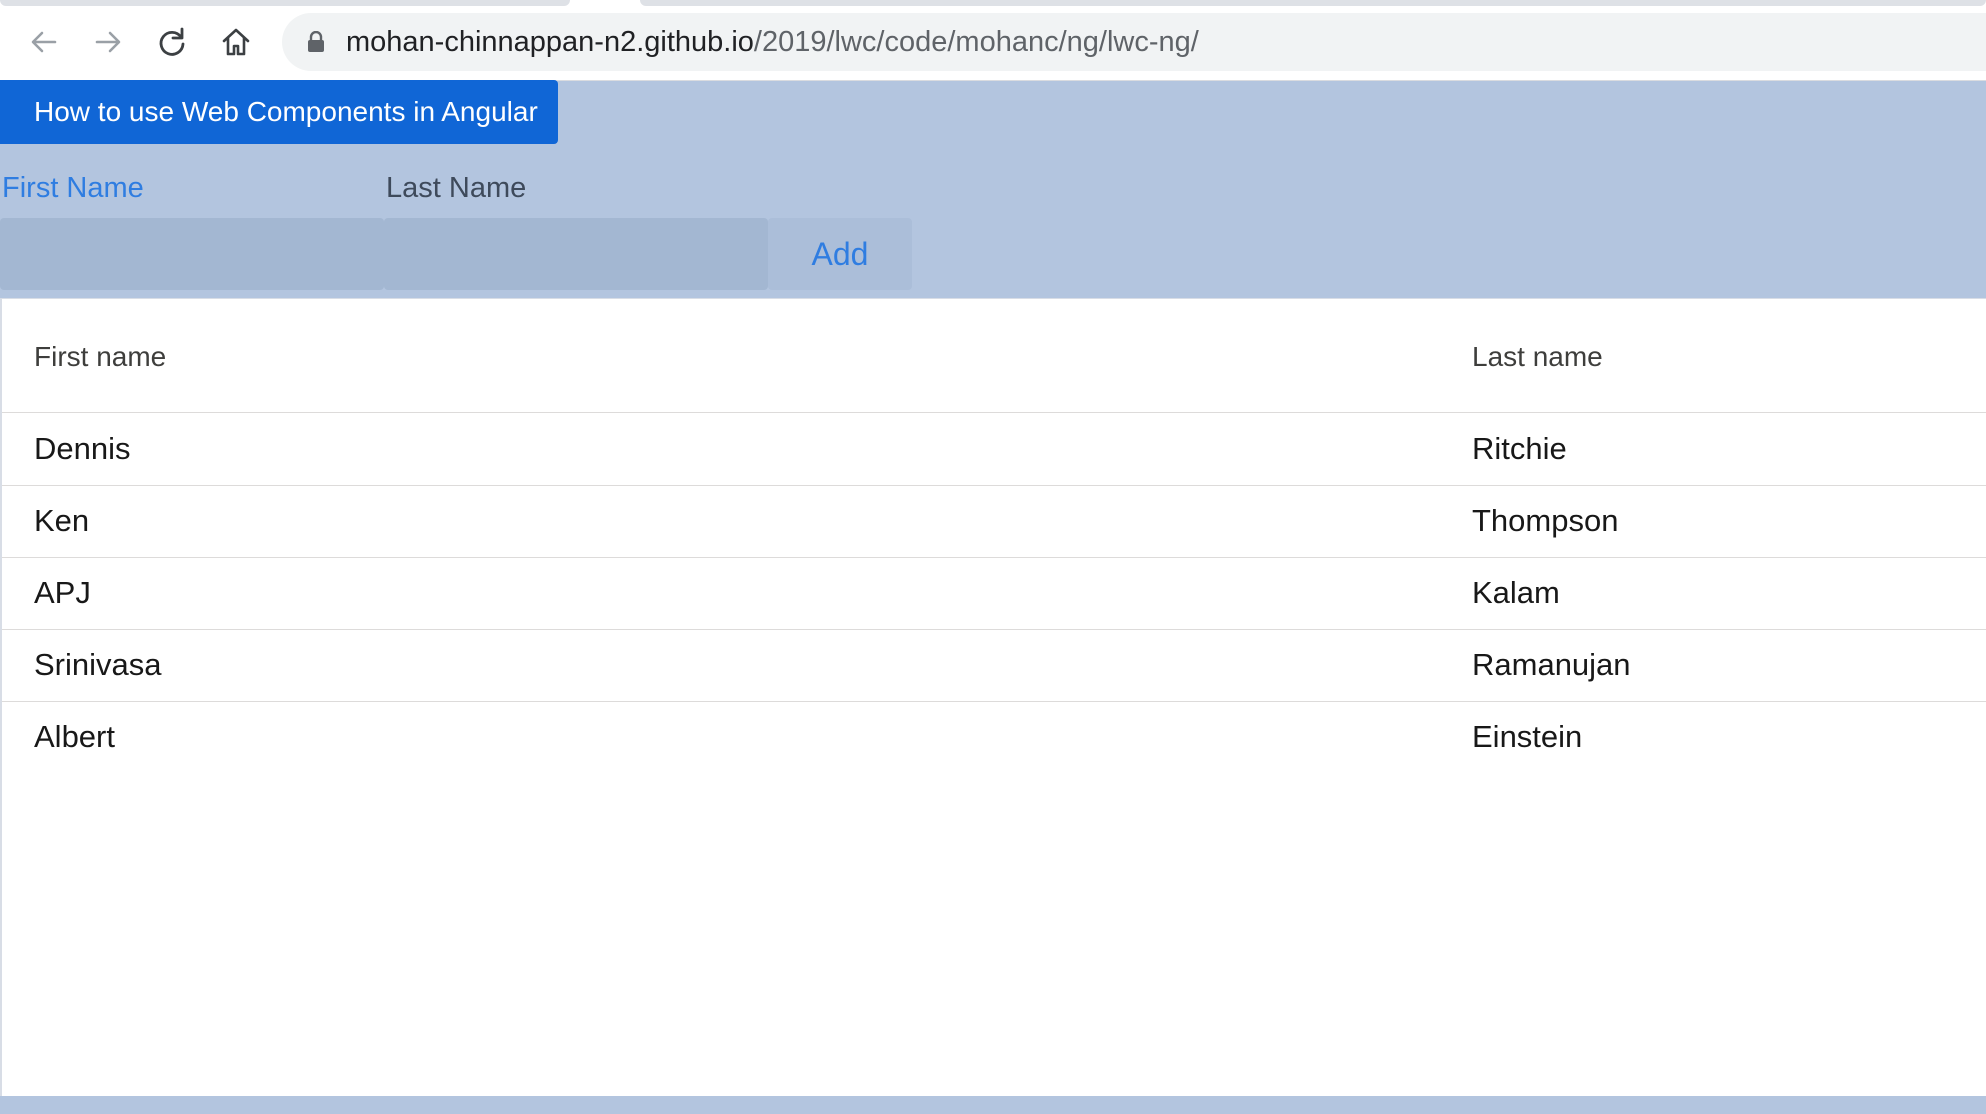 The height and width of the screenshot is (1114, 1986). Describe the element at coordinates (1313, 3) in the screenshot. I see `tab-strip-right` at that location.